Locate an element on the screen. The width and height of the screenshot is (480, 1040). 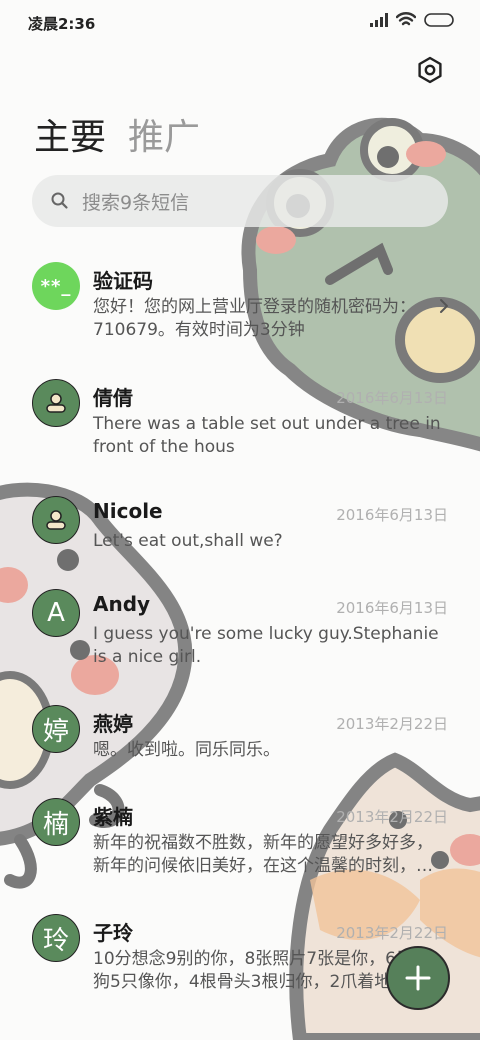
avatar: A is located at coordinates (56, 613).